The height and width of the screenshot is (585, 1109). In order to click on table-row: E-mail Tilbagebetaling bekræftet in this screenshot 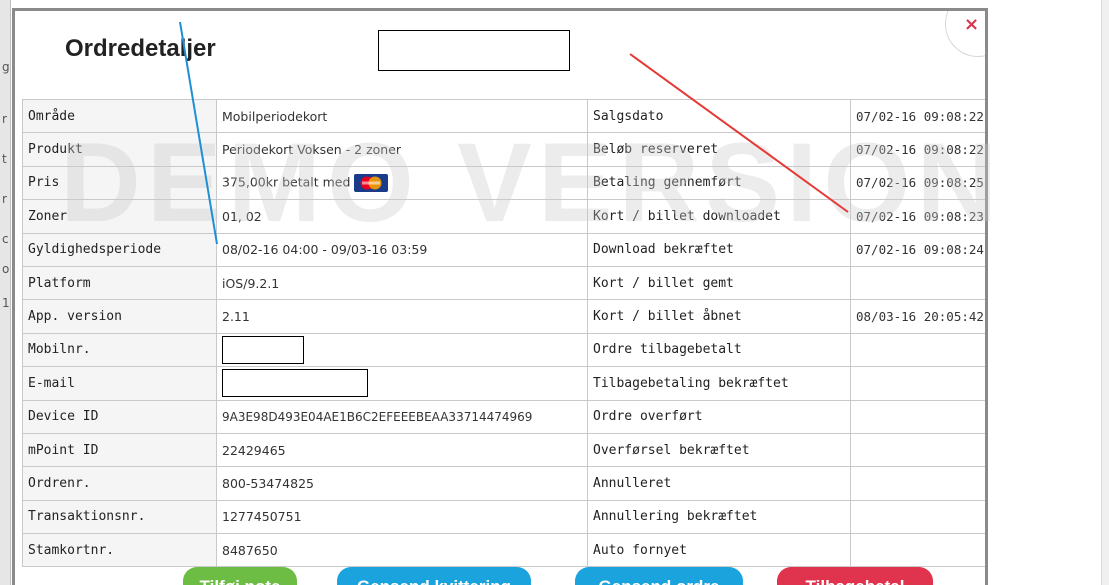, I will do `click(503, 383)`.